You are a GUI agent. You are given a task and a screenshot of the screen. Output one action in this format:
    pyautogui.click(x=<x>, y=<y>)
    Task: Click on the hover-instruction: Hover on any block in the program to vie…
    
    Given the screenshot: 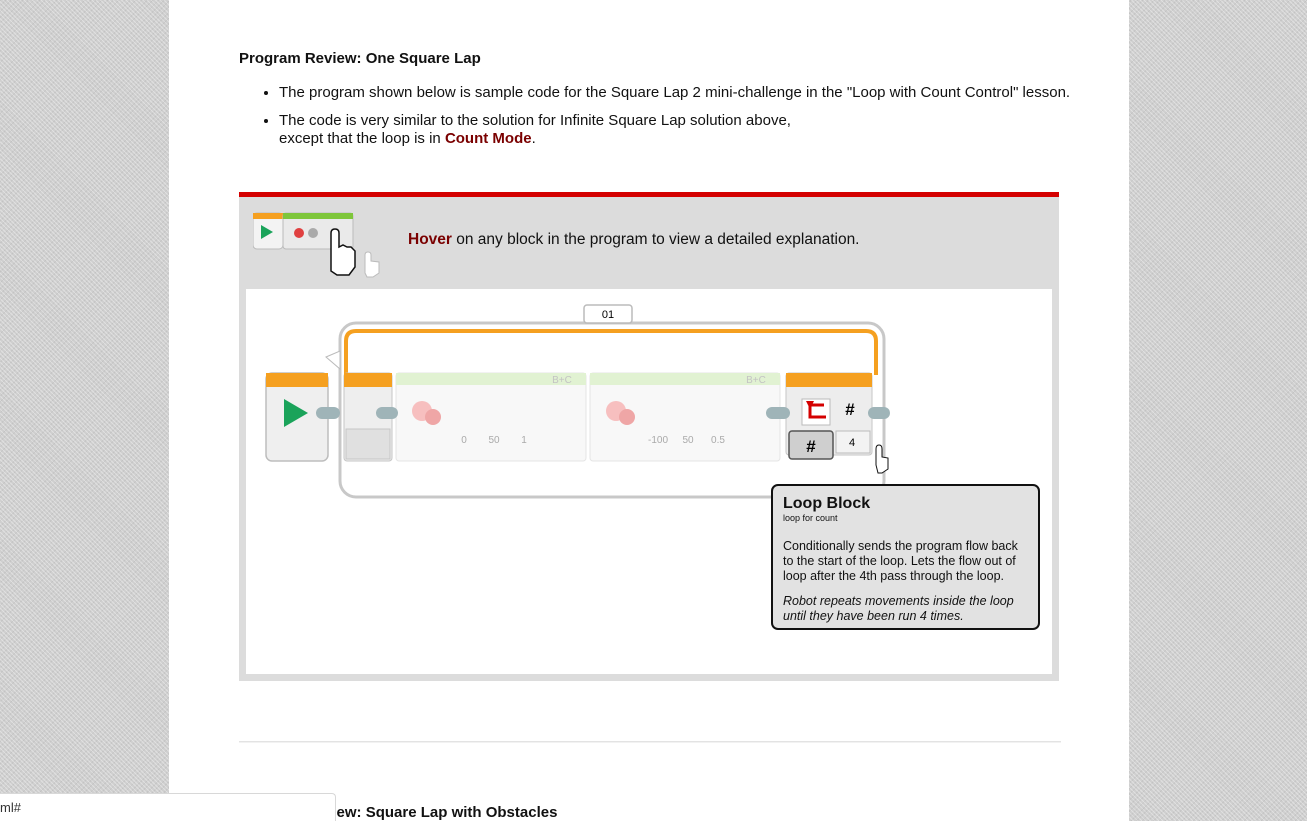 What is the action you would take?
    pyautogui.click(x=634, y=240)
    